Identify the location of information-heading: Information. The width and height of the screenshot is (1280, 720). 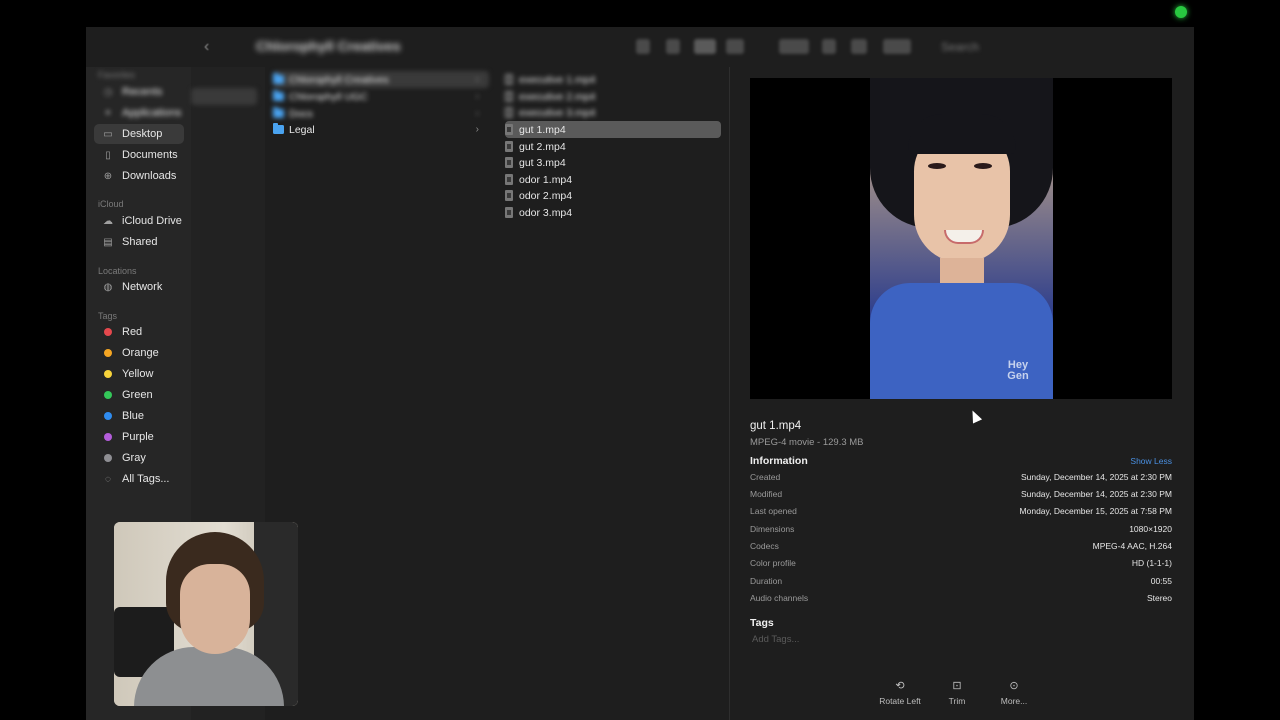
(779, 461).